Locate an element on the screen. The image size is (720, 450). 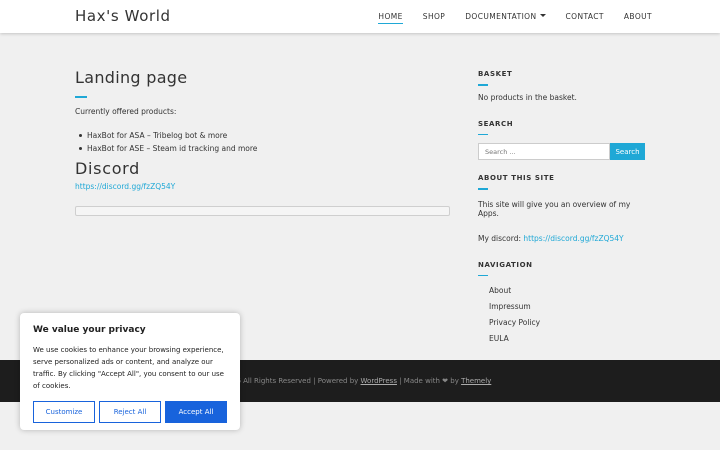
about-discord-label: My discord: is located at coordinates (499, 238).